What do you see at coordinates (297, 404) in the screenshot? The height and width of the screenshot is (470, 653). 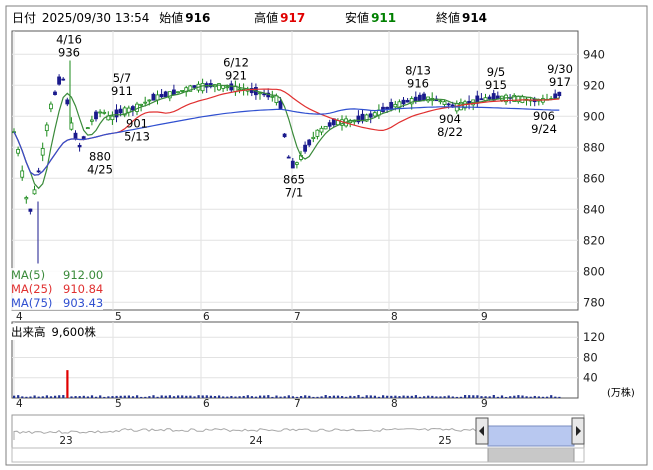 I see `month-tick-label: 7` at bounding box center [297, 404].